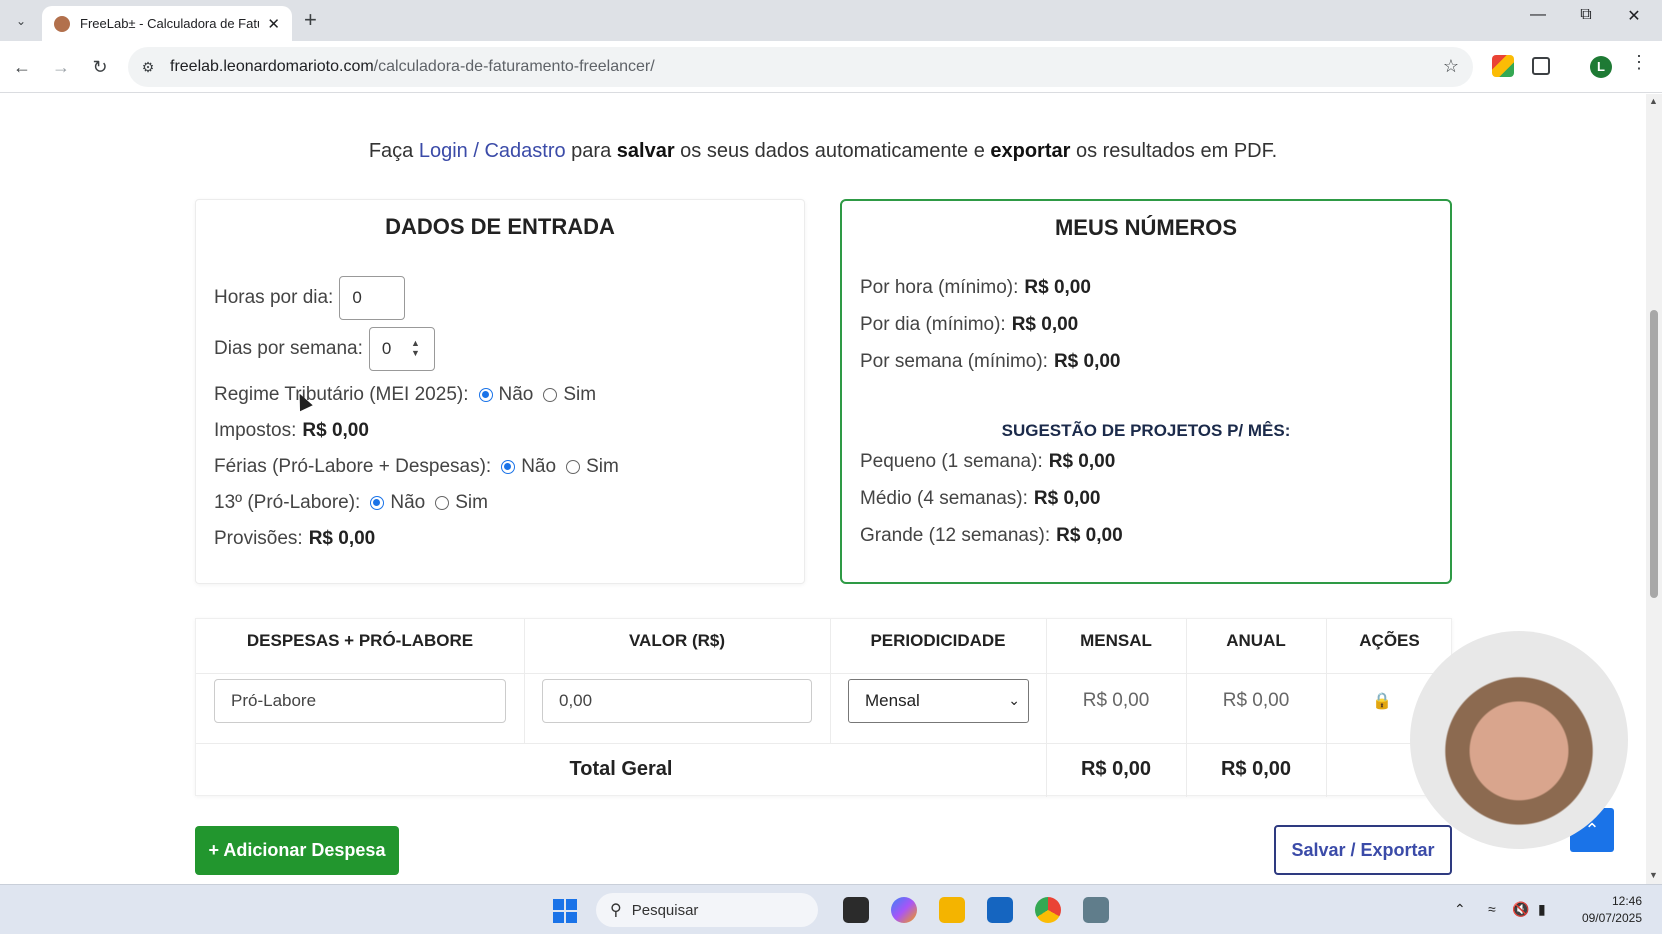 The width and height of the screenshot is (1662, 934). Describe the element at coordinates (500, 226) in the screenshot. I see `input-card-title: DADOS DE ENTRADA` at that location.